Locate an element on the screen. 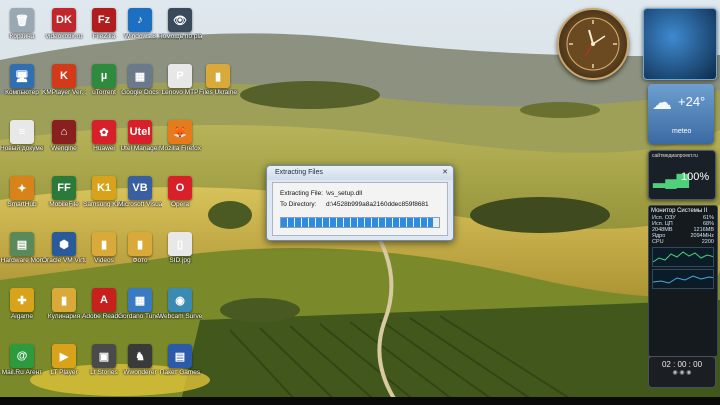  desktop-icon: 🖥 Компьютер is located at coordinates (22, 80).